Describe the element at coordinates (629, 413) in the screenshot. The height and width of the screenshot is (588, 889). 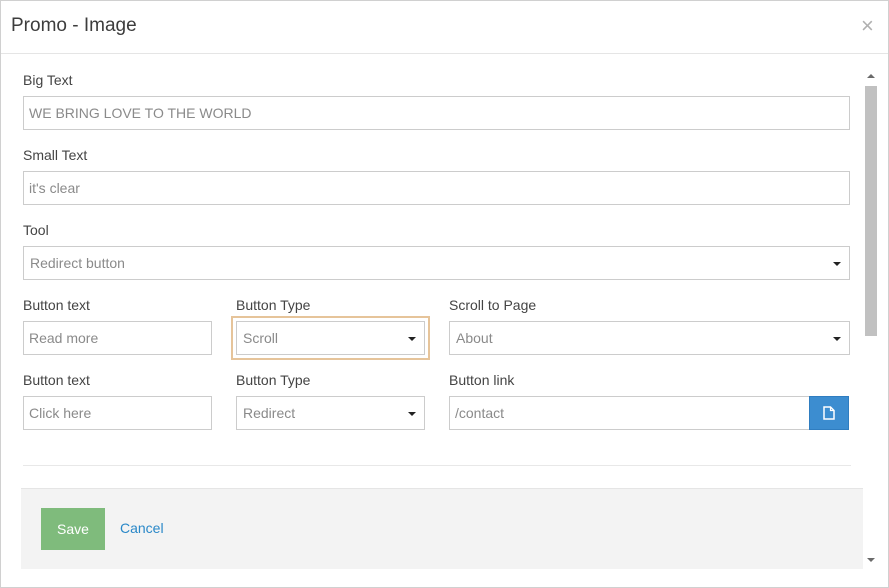
I see `button-link-input: /contact` at that location.